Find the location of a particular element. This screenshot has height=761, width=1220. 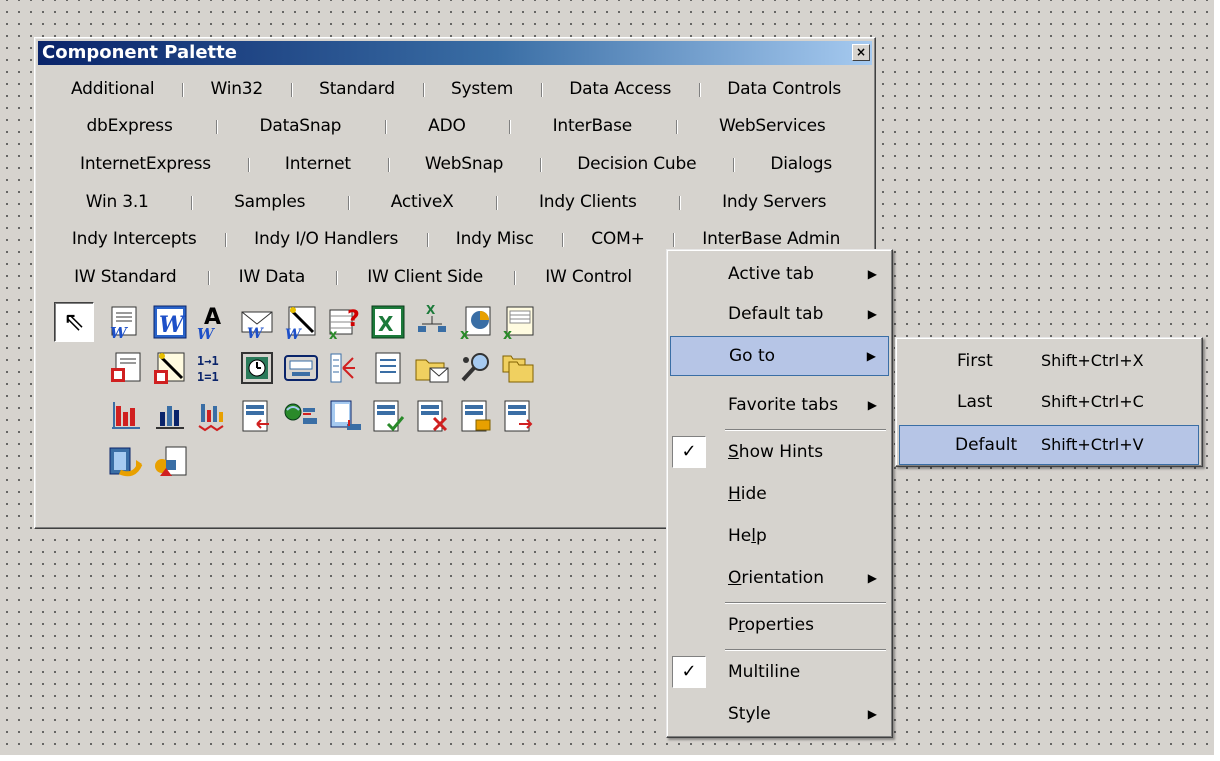

menu-item-go-to: Go to ▶ is located at coordinates (779, 356).